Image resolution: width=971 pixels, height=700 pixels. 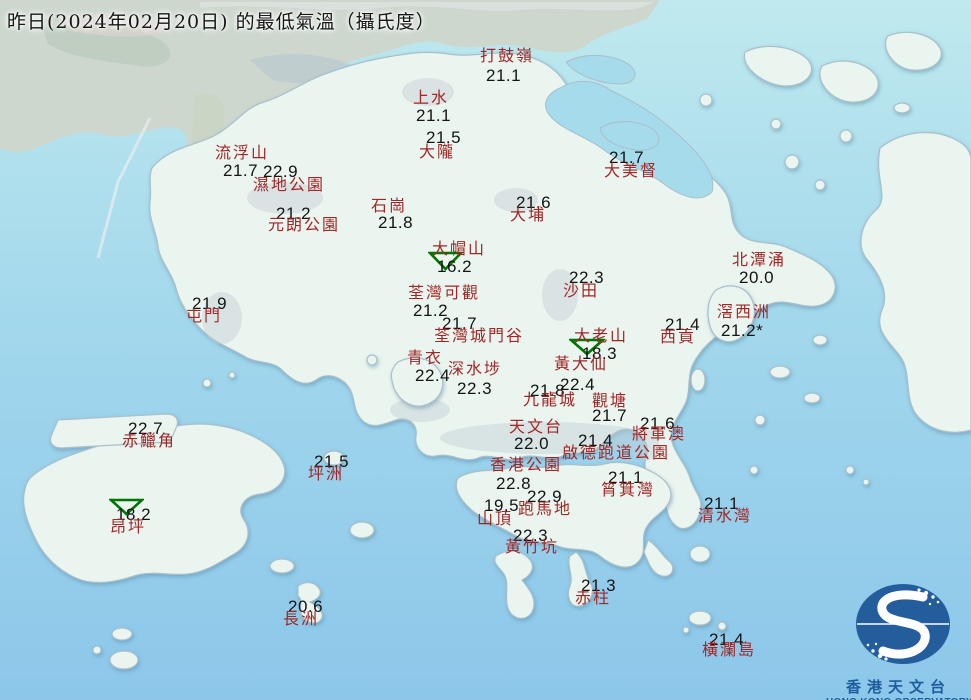 I want to click on station-name: 清水灣, so click(x=725, y=515).